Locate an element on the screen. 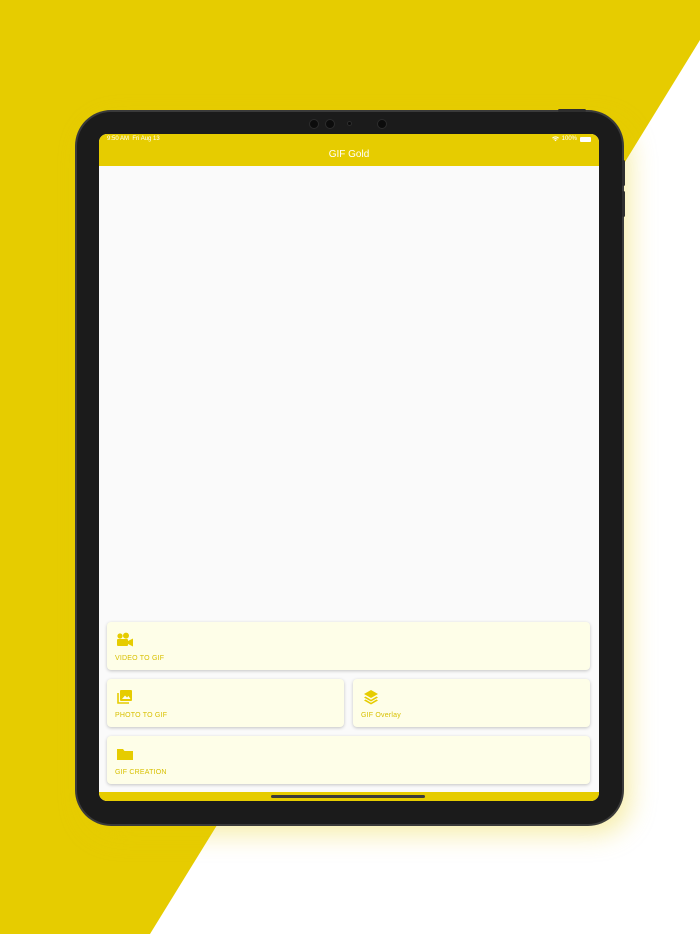 The image size is (700, 934). gif-creation-label: GIF CREATION is located at coordinates (141, 772).